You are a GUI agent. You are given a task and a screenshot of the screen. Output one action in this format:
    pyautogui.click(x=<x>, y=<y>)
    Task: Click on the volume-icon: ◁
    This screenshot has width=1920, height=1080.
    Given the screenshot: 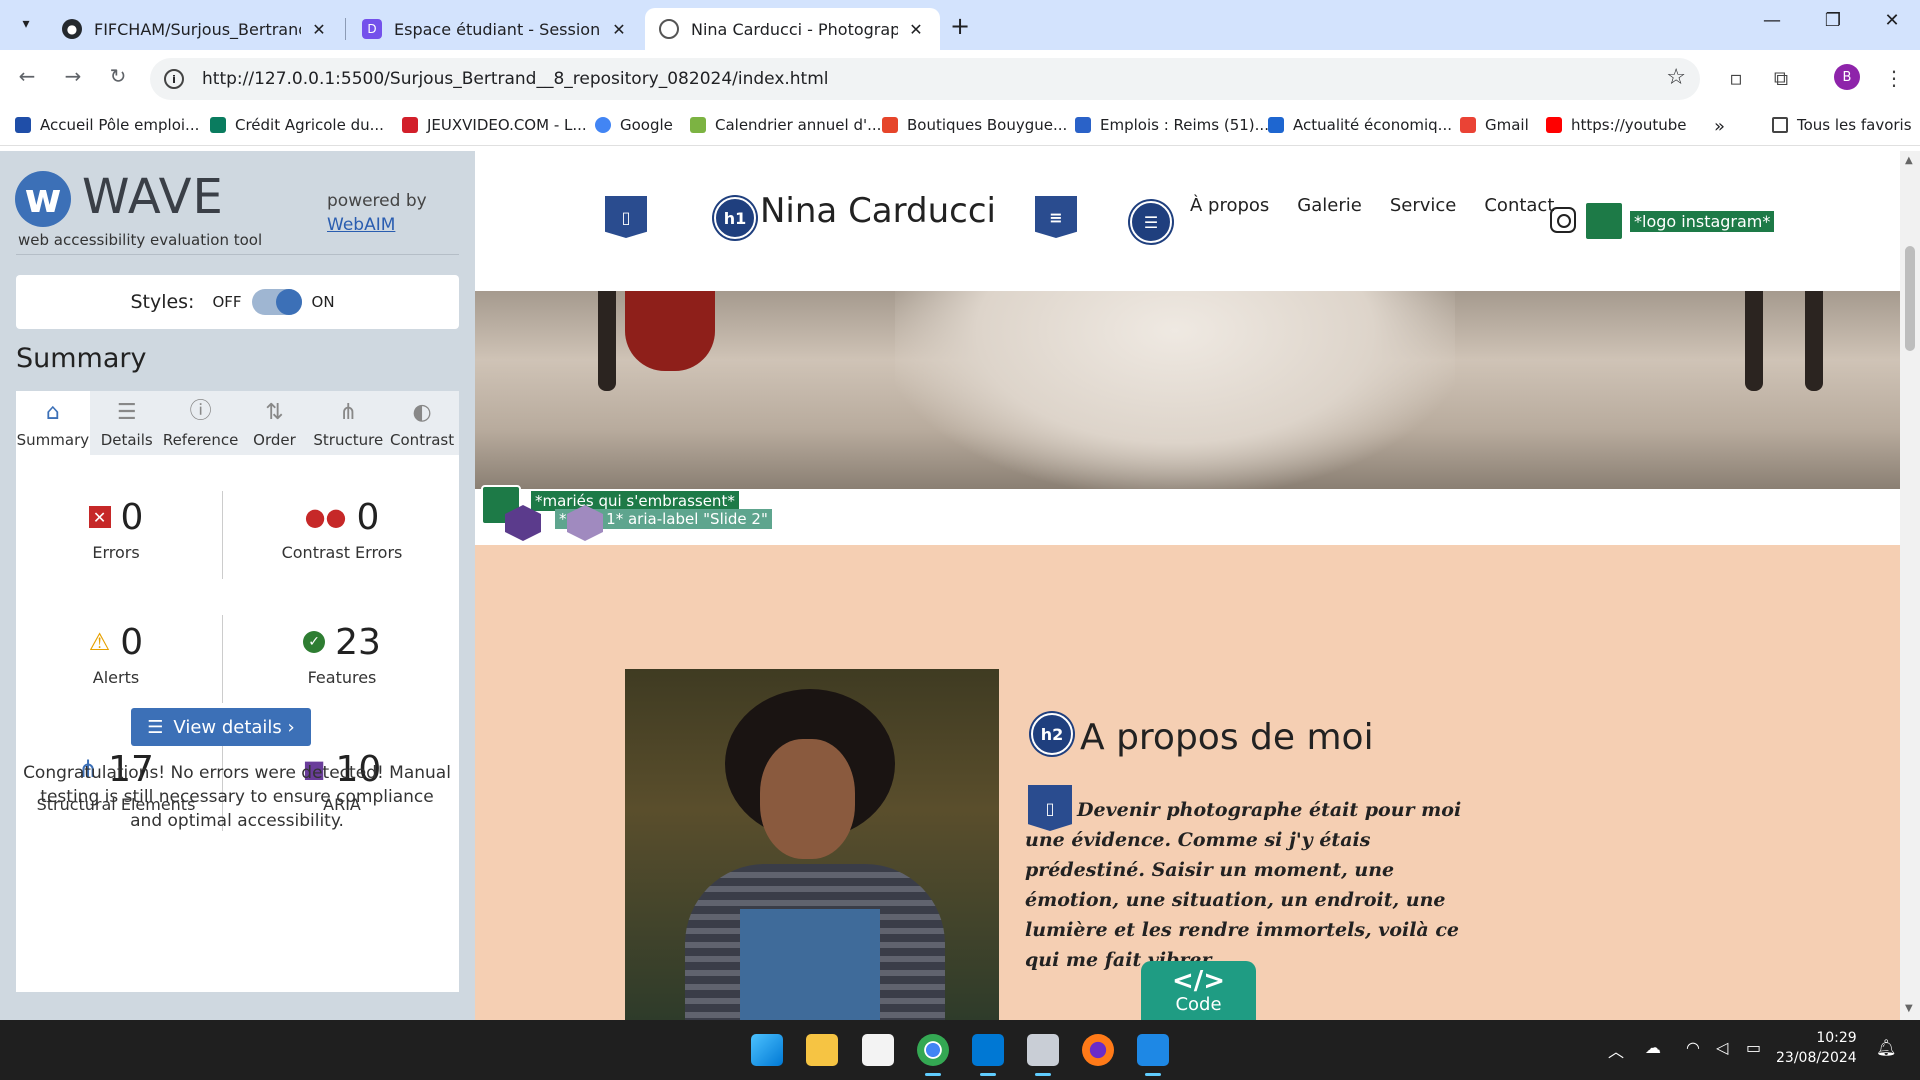 What is the action you would take?
    pyautogui.click(x=1722, y=1047)
    